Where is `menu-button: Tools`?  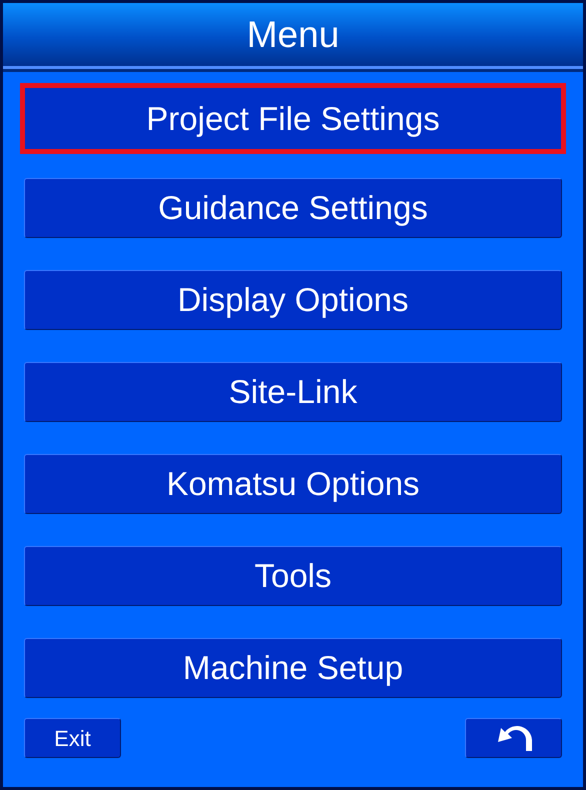
menu-button: Tools is located at coordinates (293, 576).